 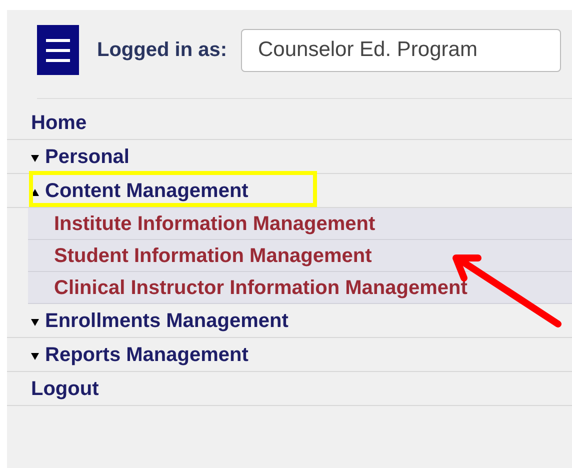 What do you see at coordinates (162, 50) in the screenshot?
I see `logged-in-label: Logged in as:` at bounding box center [162, 50].